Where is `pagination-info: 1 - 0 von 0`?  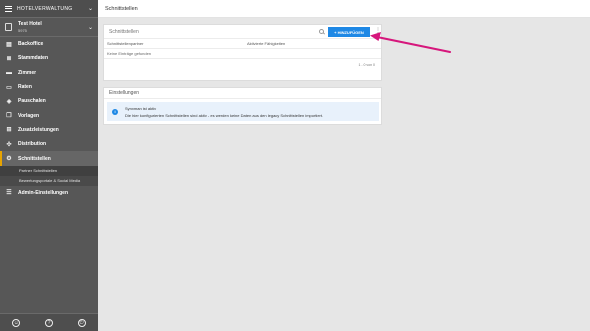
pagination-info: 1 - 0 von 0 is located at coordinates (366, 64).